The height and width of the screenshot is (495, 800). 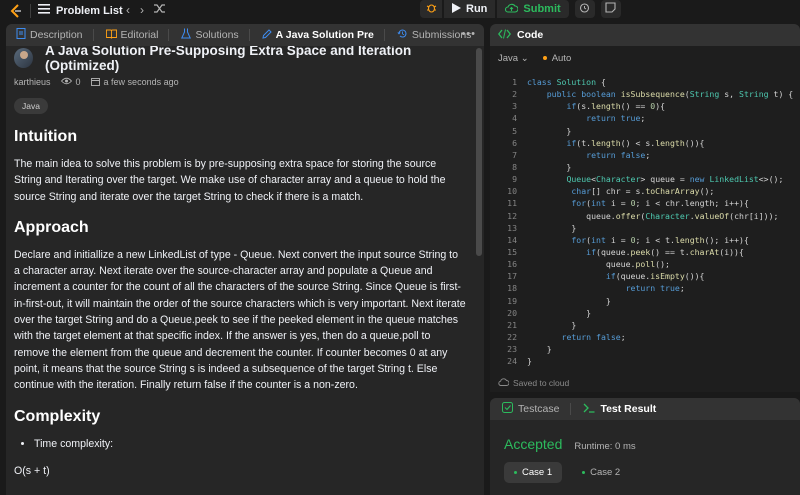 I want to click on complexity-heading: Complexity, so click(x=57, y=416).